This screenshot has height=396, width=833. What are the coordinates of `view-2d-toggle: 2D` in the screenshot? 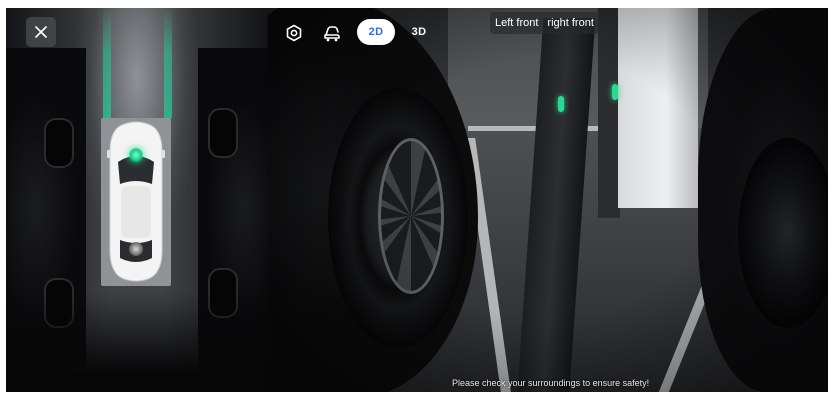 It's located at (376, 32).